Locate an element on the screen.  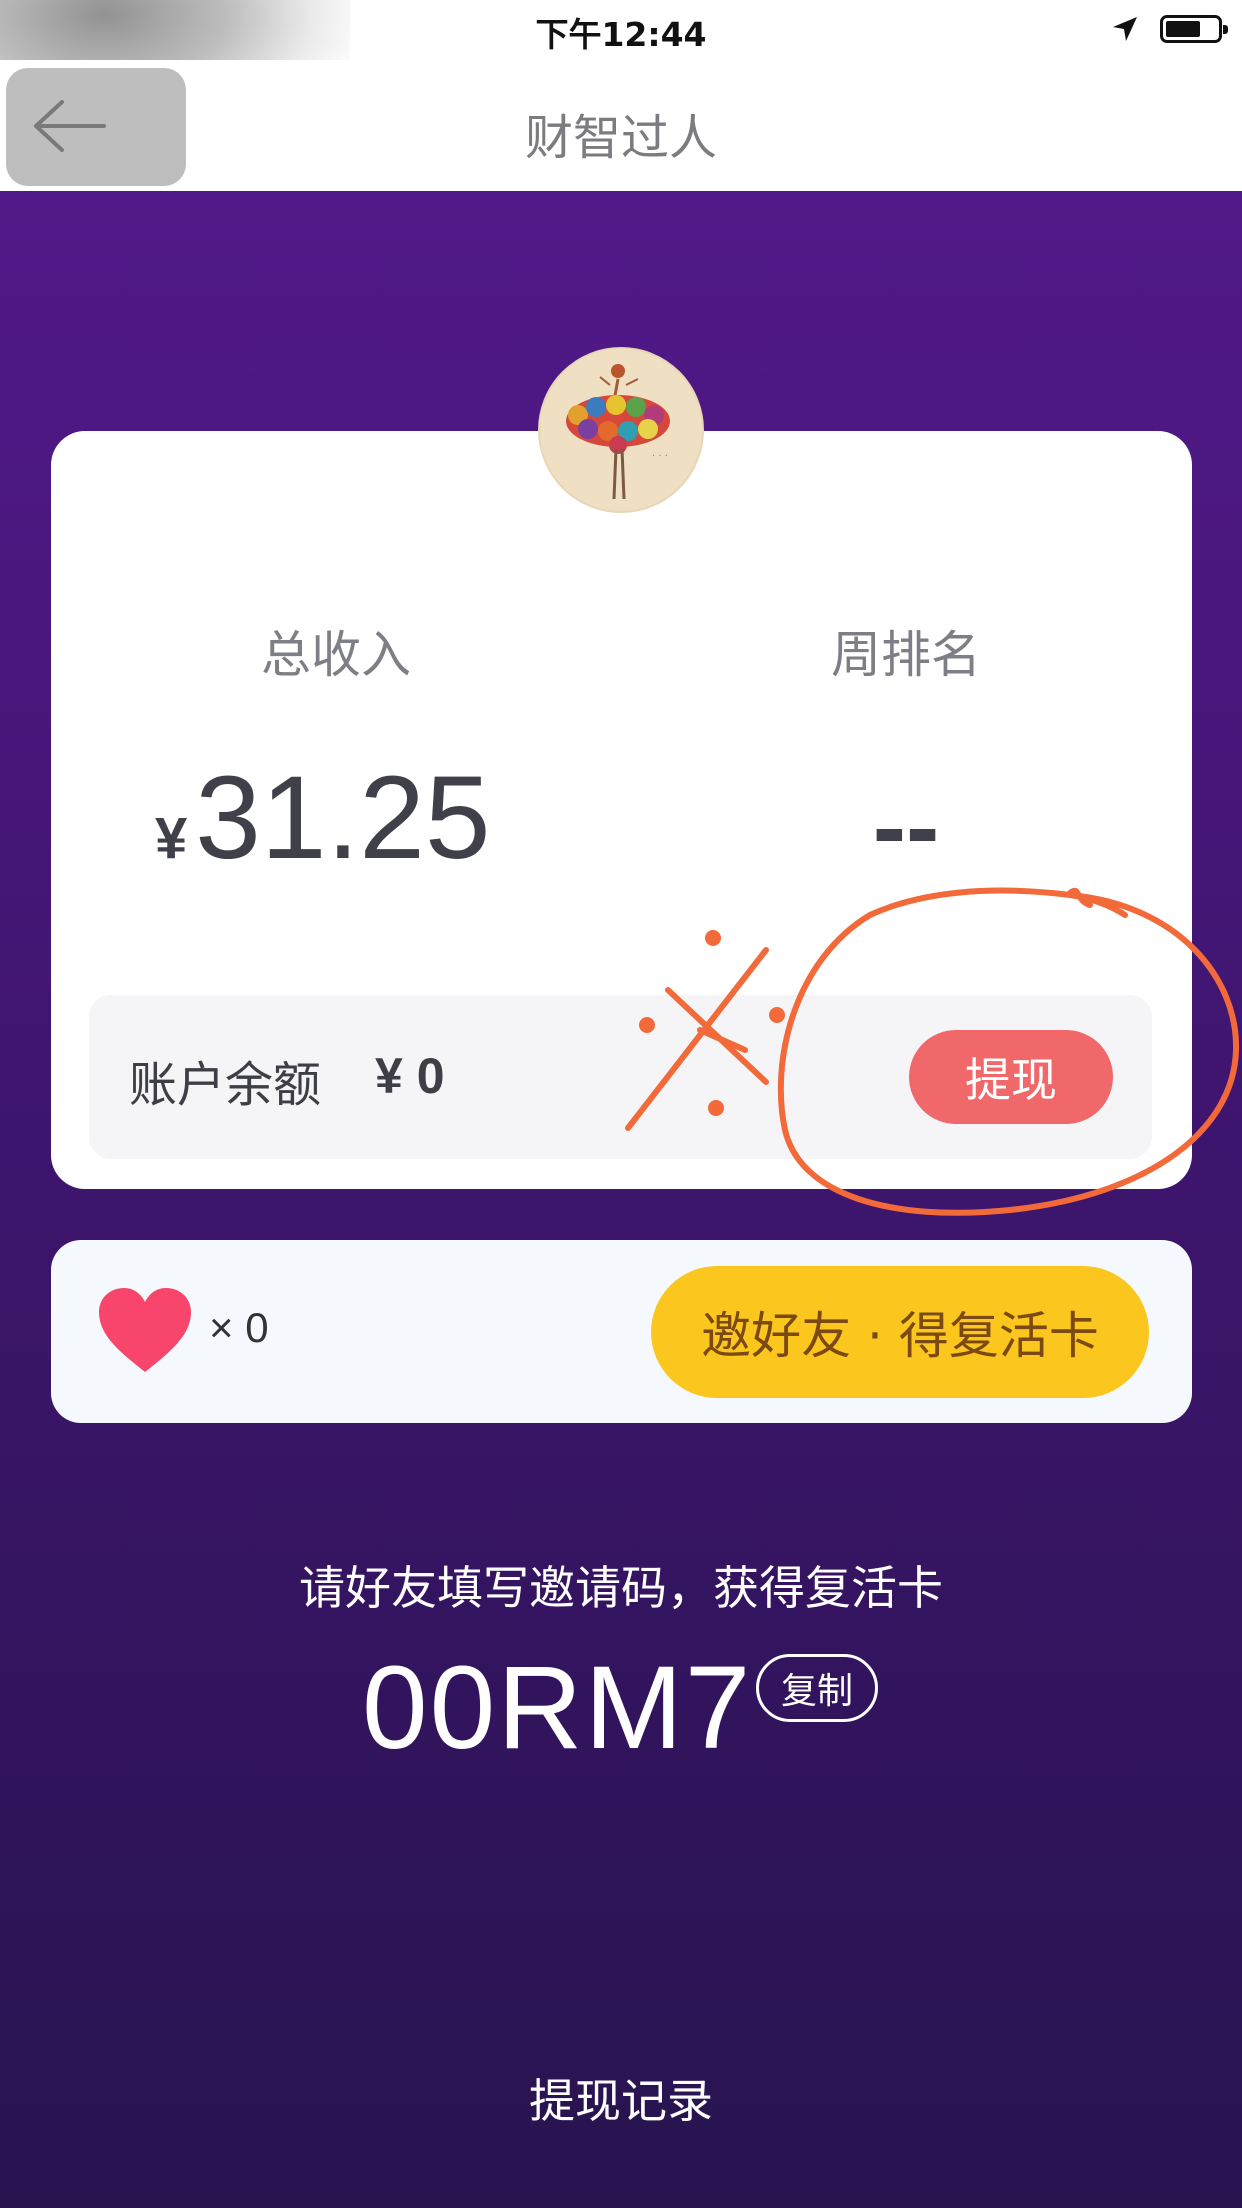
back-button is located at coordinates (96, 127).